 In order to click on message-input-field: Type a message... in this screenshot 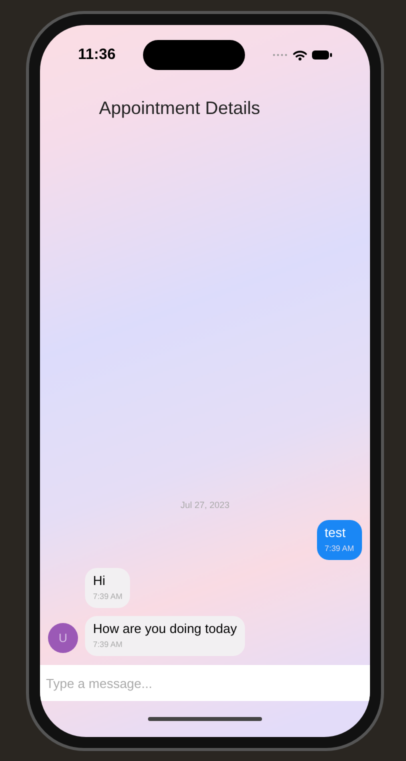, I will do `click(205, 683)`.